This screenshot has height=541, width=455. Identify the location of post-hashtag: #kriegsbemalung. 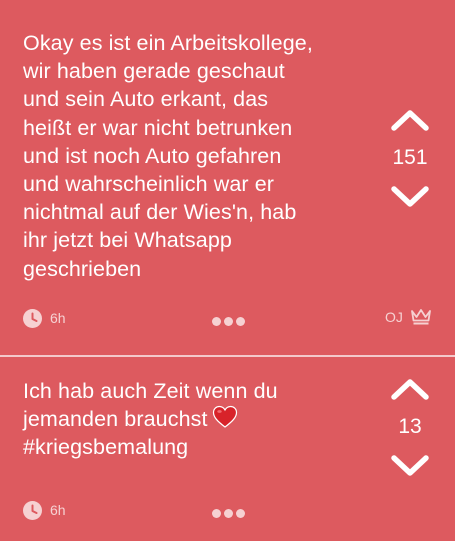
(105, 447).